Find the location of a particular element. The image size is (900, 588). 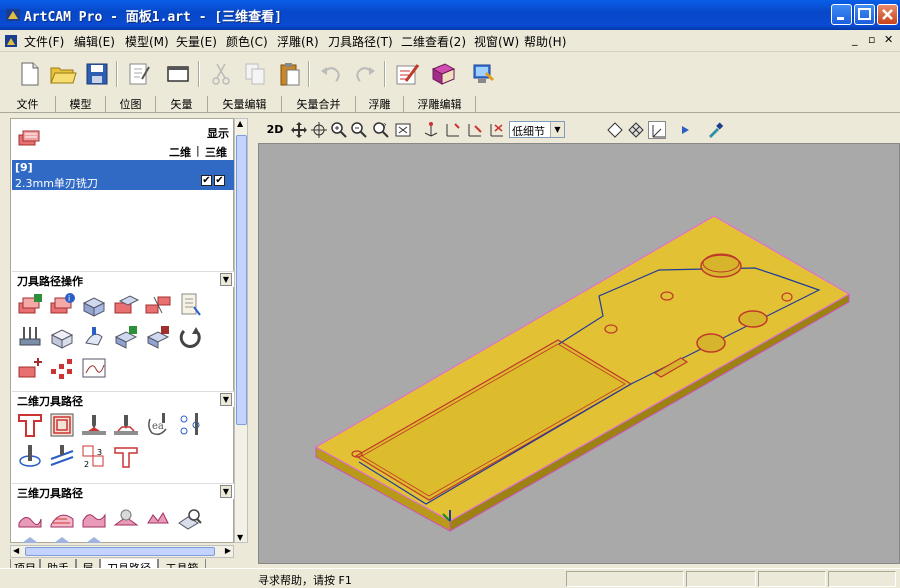

redo-button is located at coordinates (365, 74).